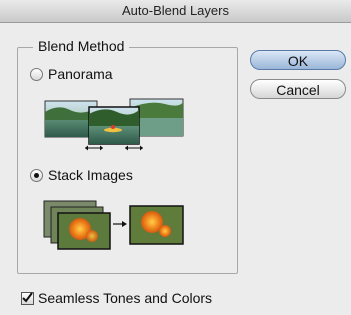  What do you see at coordinates (81, 46) in the screenshot?
I see `blend-method-title: Blend Method` at bounding box center [81, 46].